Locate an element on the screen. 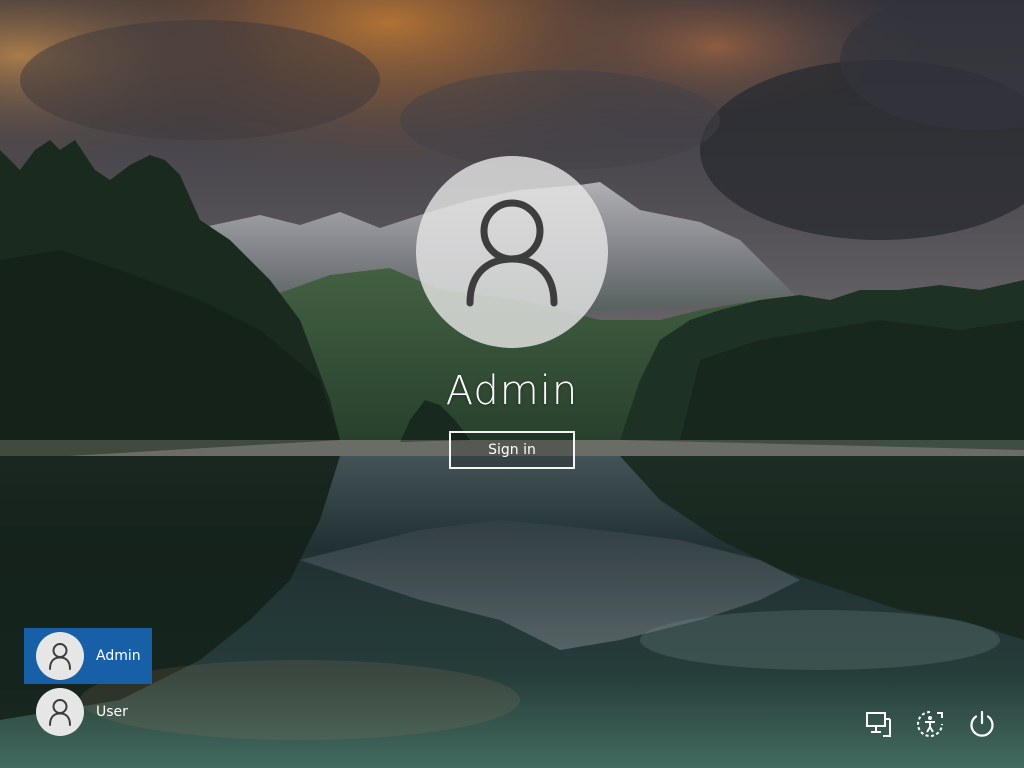 The image size is (1024, 768). user-switcher-list: Admin User is located at coordinates (124, 684).